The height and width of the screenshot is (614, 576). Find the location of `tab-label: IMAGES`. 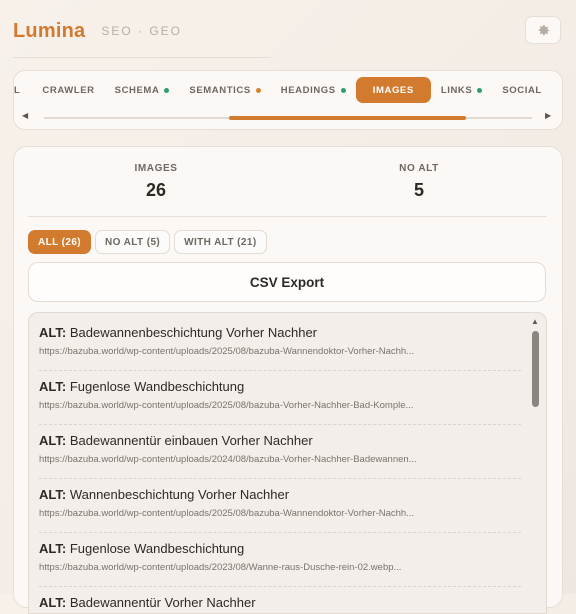

tab-label: IMAGES is located at coordinates (393, 90).